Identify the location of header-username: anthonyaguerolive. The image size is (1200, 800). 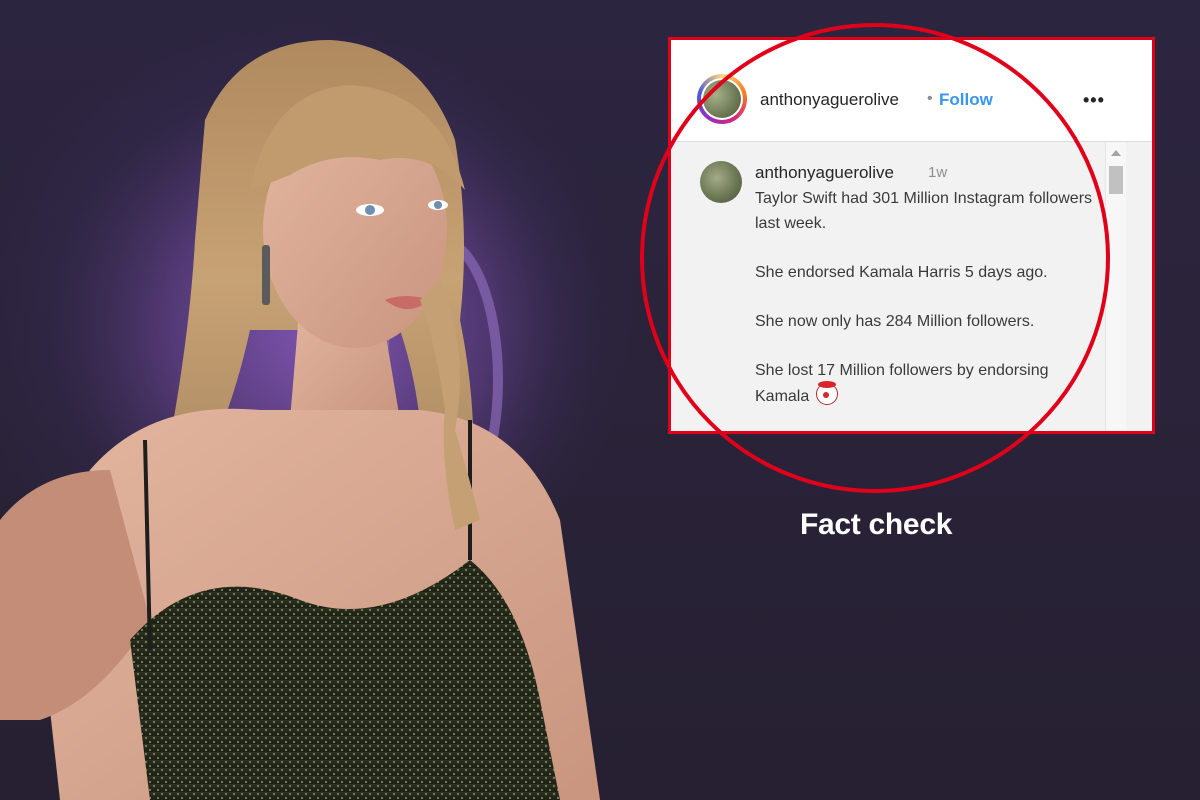
(829, 100).